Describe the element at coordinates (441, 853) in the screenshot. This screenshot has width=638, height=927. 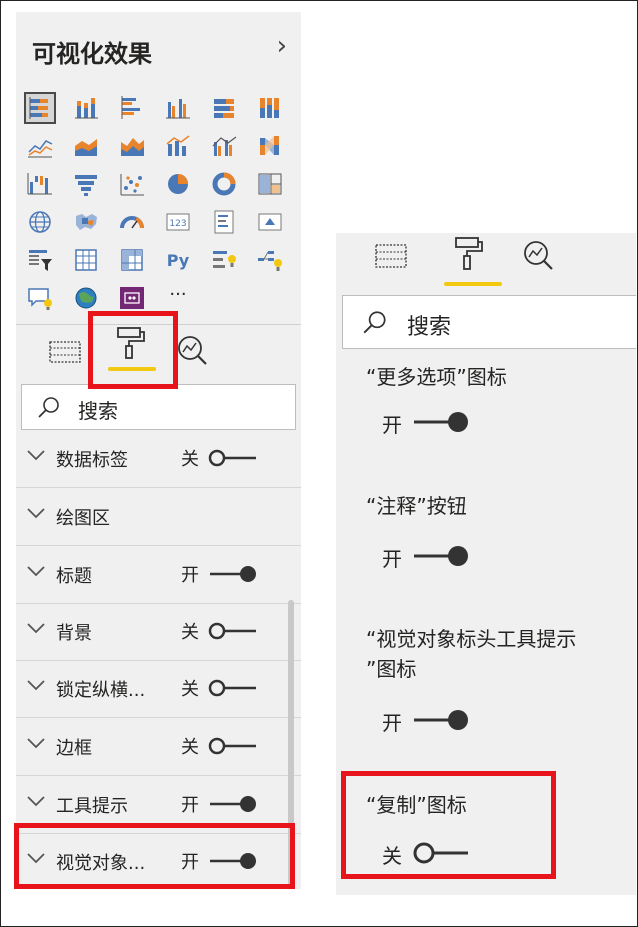
I see `copy-icon-toggle-switch` at that location.